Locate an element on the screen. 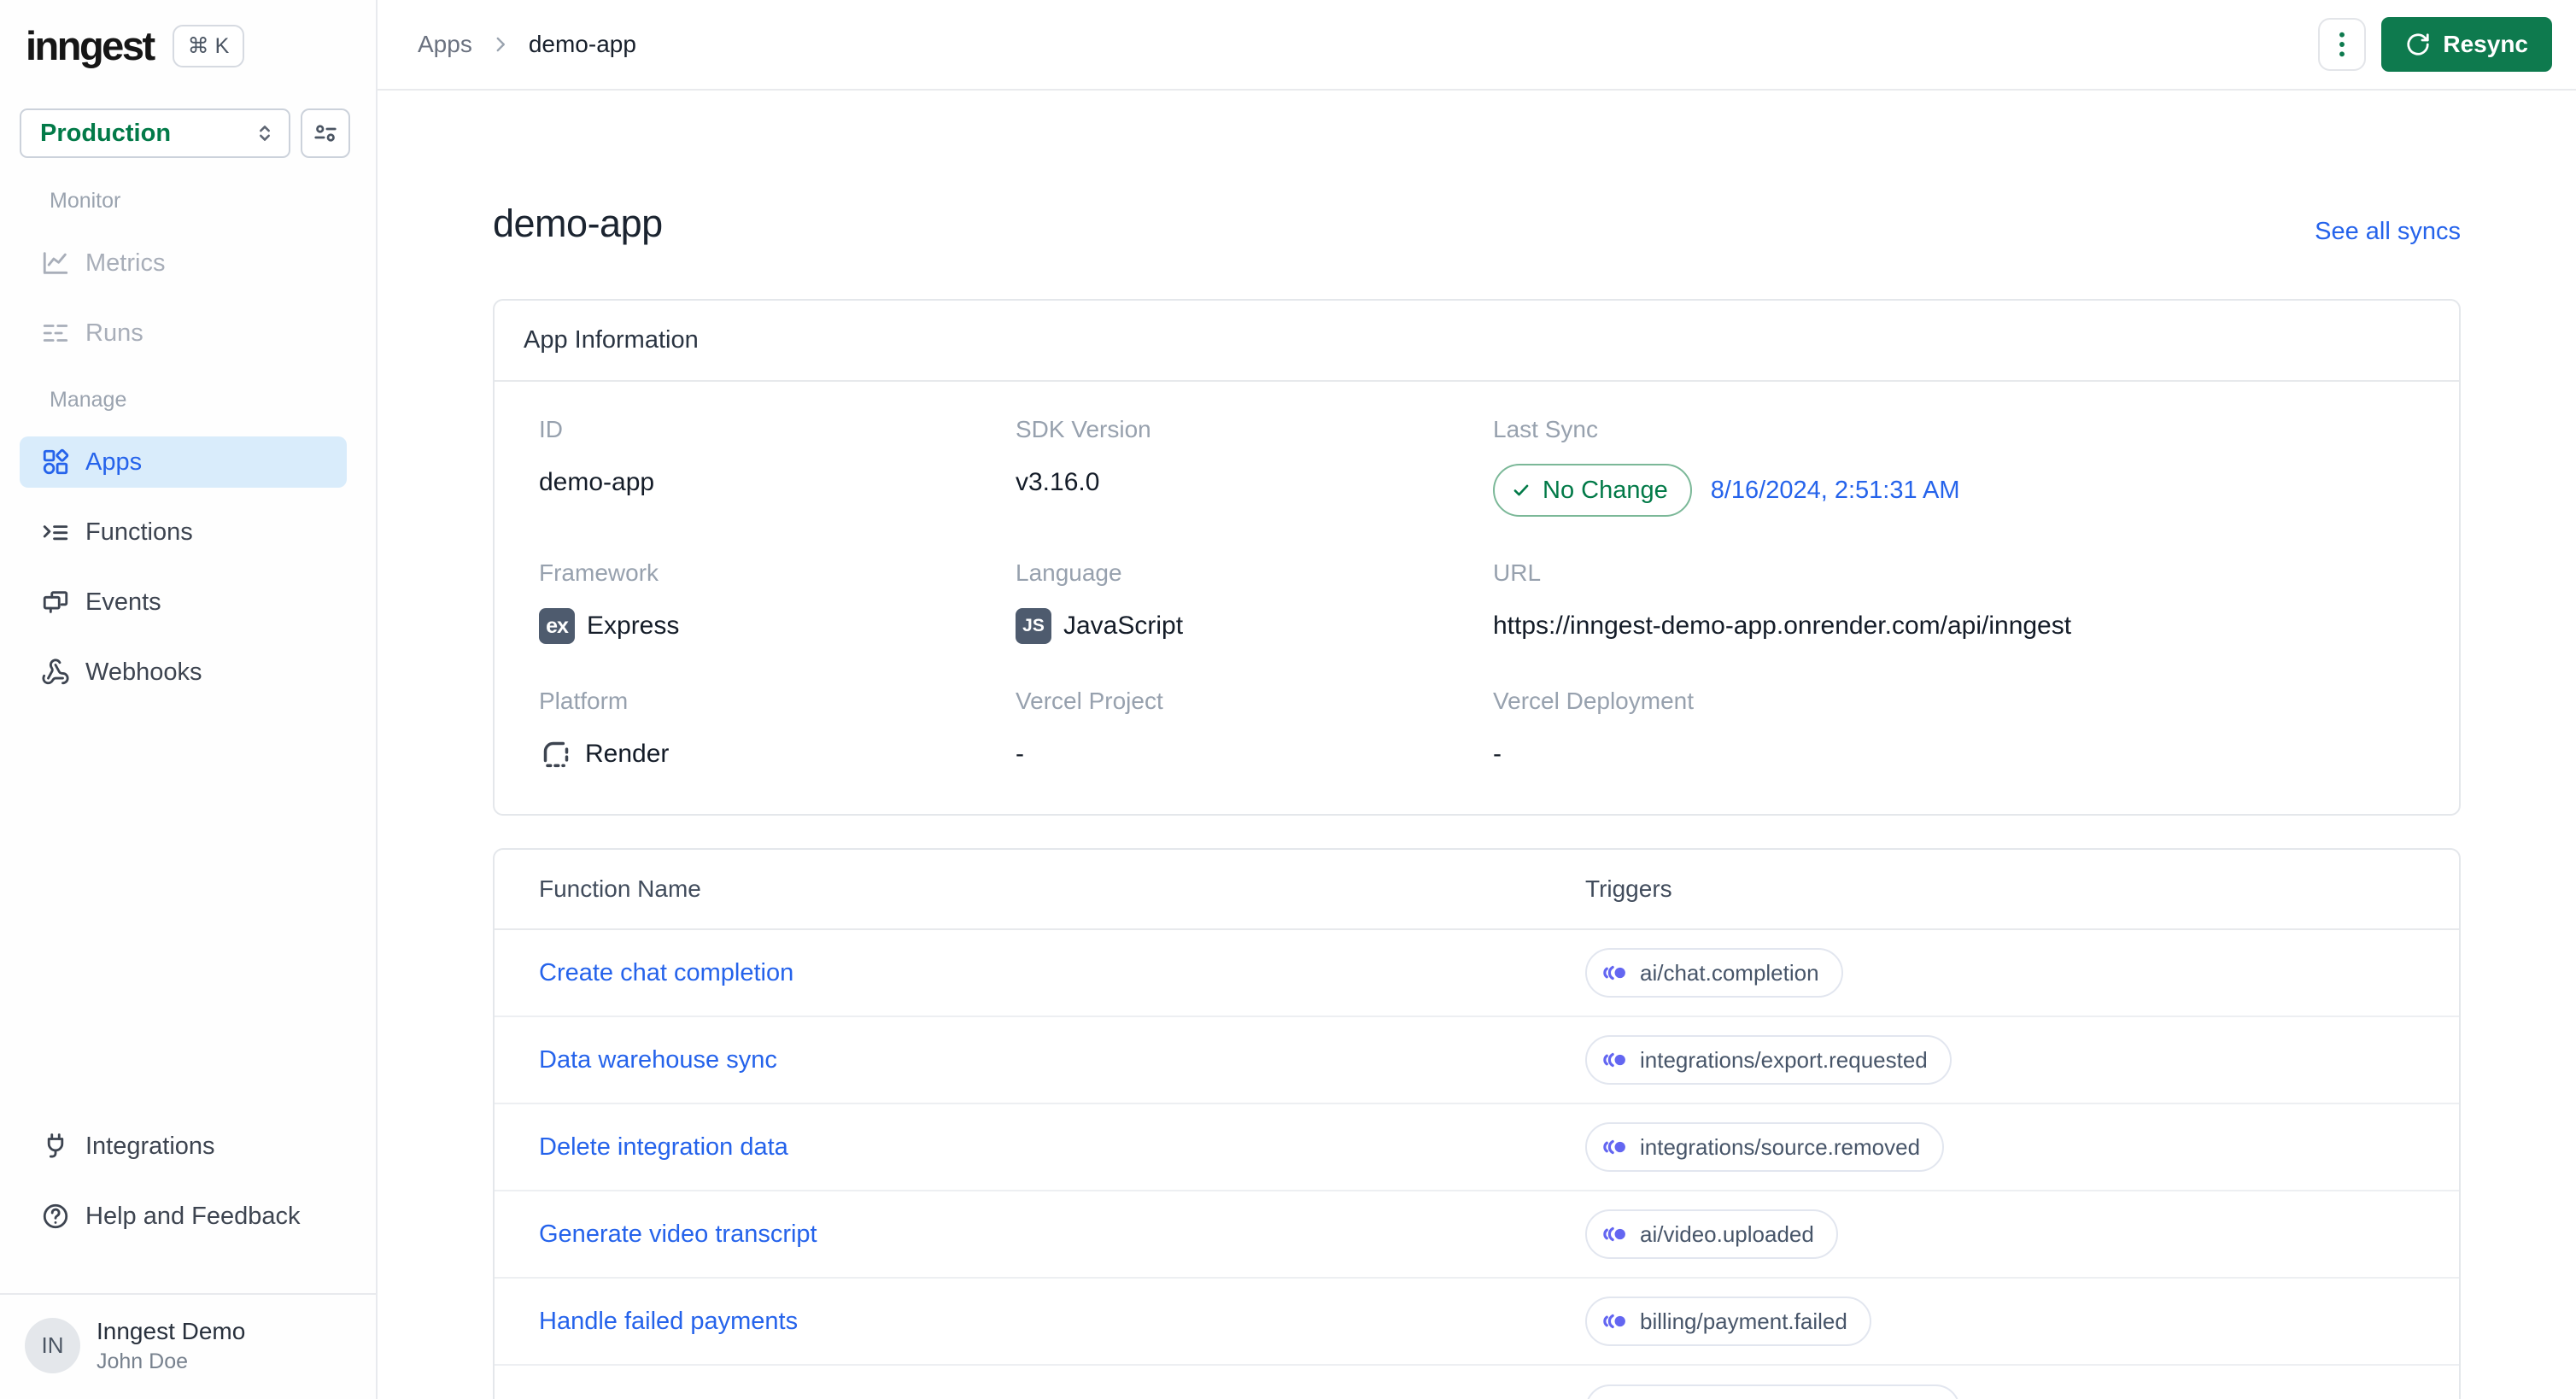 This screenshot has height=1399, width=2576. sidebar-item-label: Help and Feedback is located at coordinates (193, 1216).